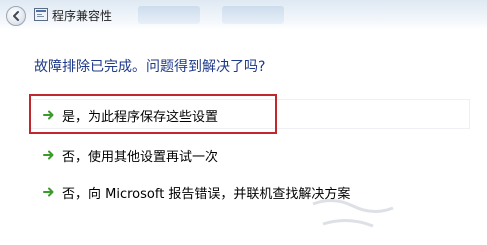 The width and height of the screenshot is (487, 245). I want to click on option-label: 否，使用其他设置再试一次, so click(140, 157).